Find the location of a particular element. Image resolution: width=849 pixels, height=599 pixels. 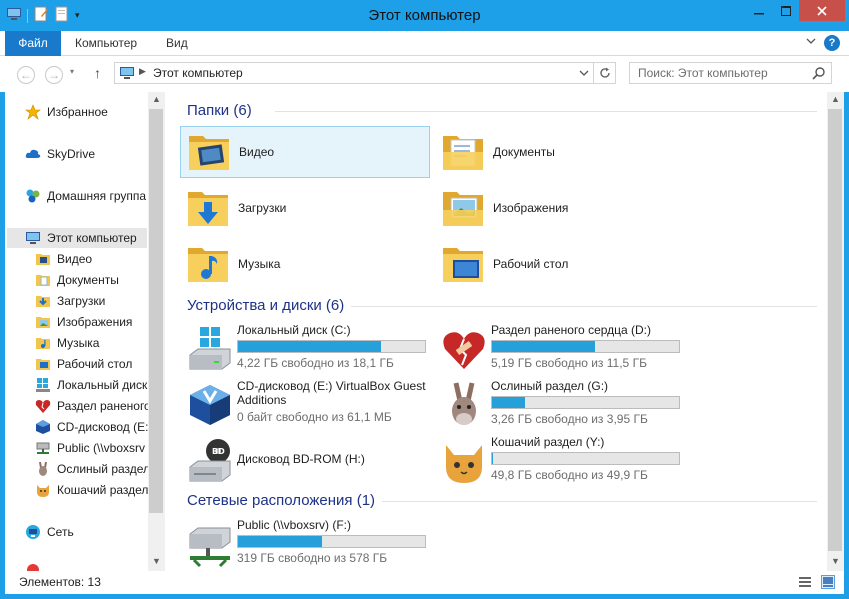

address-dropdown-icon is located at coordinates (584, 74).